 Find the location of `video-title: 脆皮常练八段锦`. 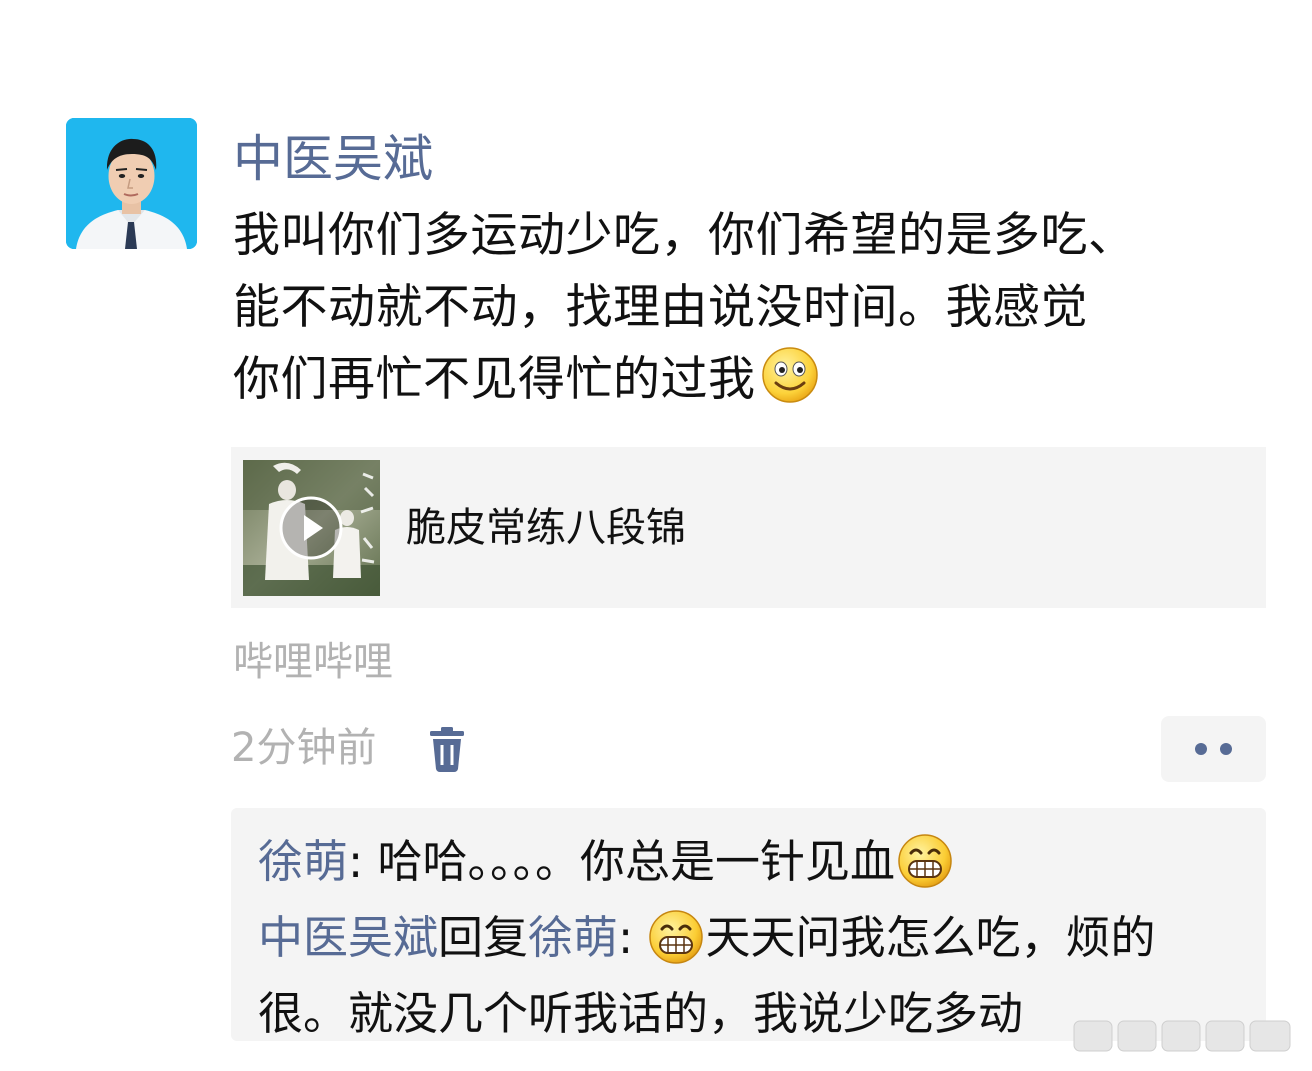

video-title: 脆皮常练八段锦 is located at coordinates (546, 528).